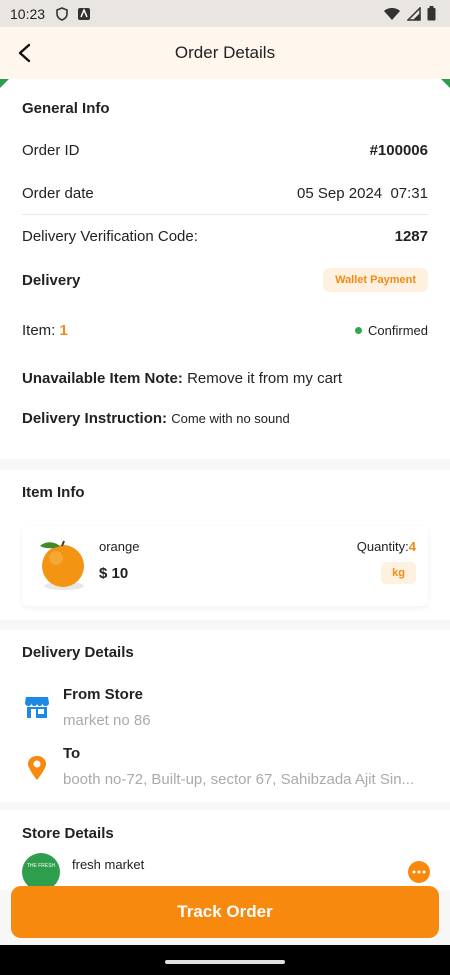 This screenshot has height=975, width=450. Describe the element at coordinates (39, 330) in the screenshot. I see `item-count-label: Item:` at that location.